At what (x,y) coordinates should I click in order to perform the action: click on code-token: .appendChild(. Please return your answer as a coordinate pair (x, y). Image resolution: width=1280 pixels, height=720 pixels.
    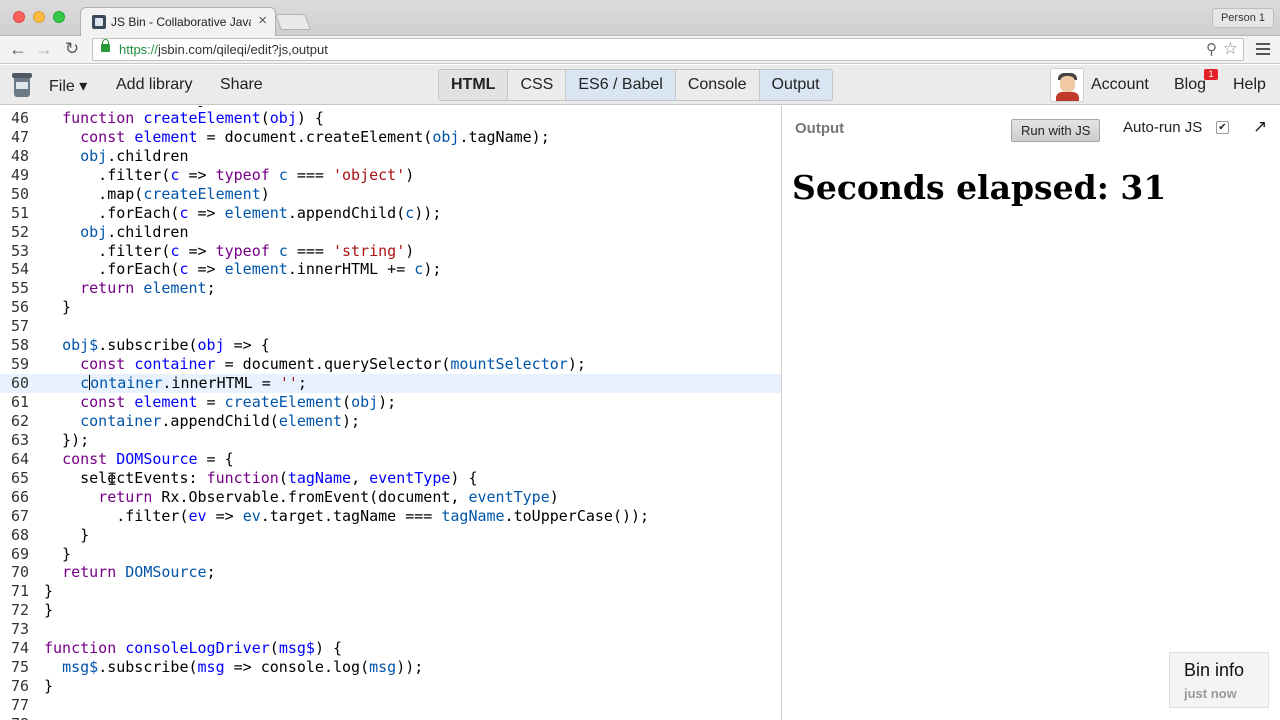
    Looking at the image, I should click on (220, 420).